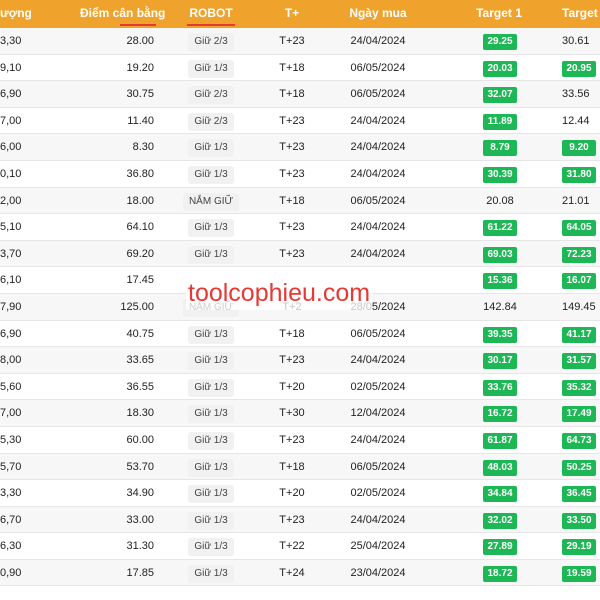 The width and height of the screenshot is (600, 600). Describe the element at coordinates (500, 42) in the screenshot. I see `target-1-cell-value: 29.25` at that location.